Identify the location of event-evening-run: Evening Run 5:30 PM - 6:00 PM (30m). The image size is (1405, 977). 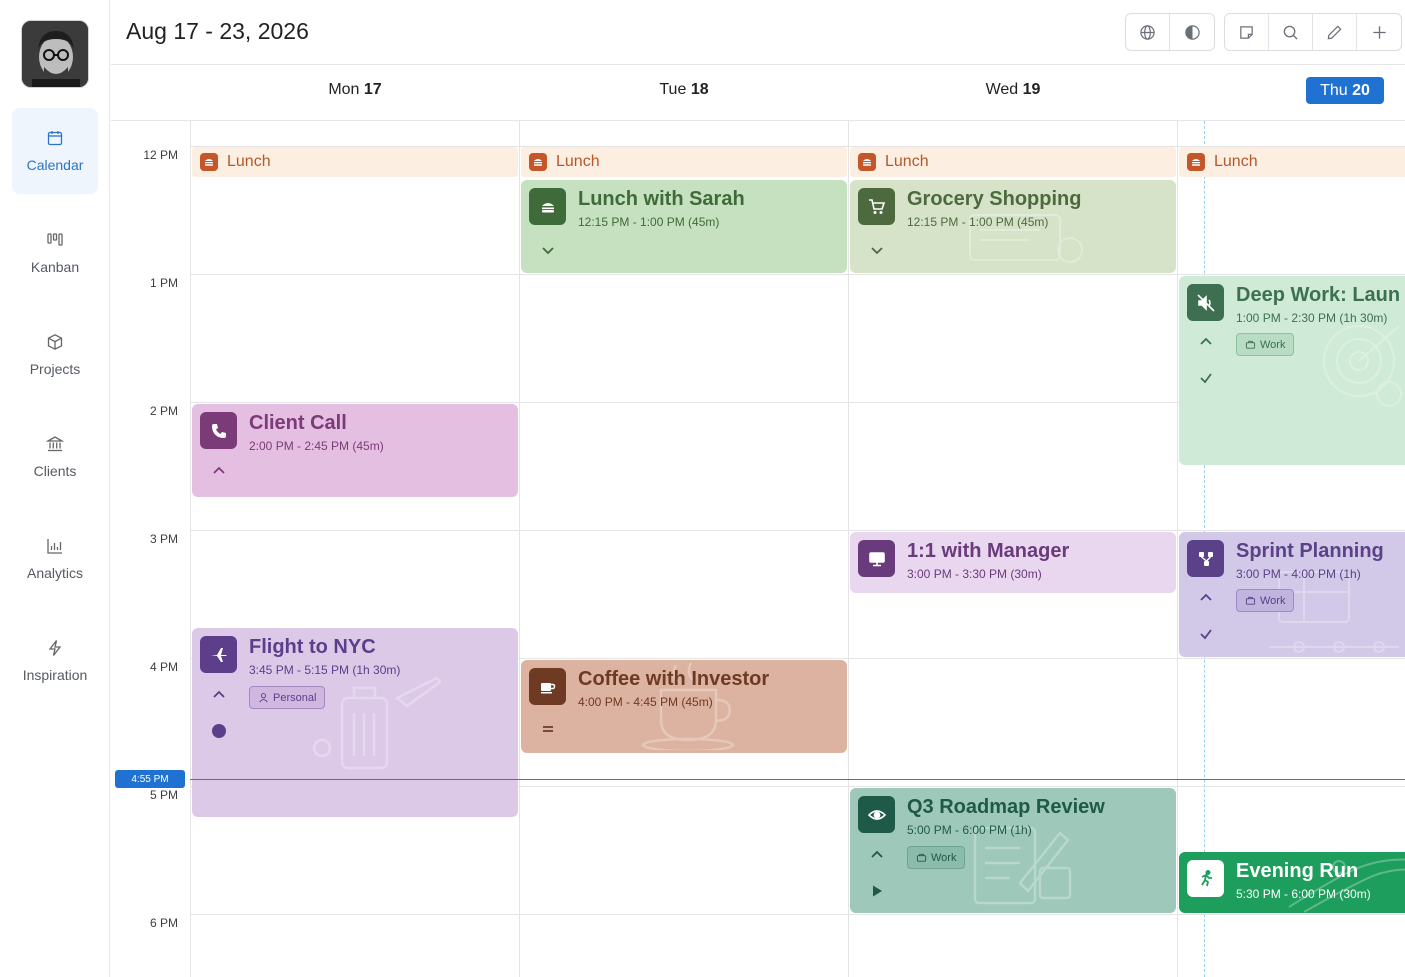
(1292, 882).